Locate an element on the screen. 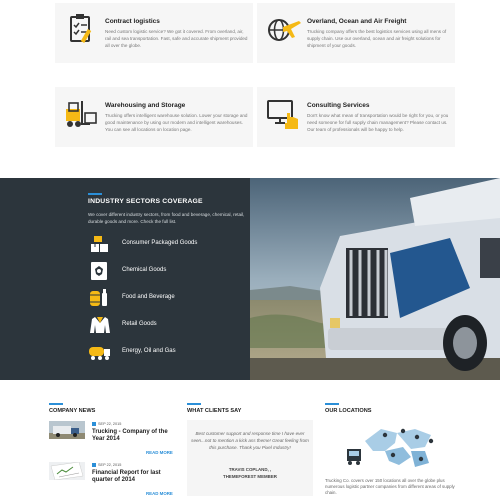  forklift-icon is located at coordinates (81, 114).